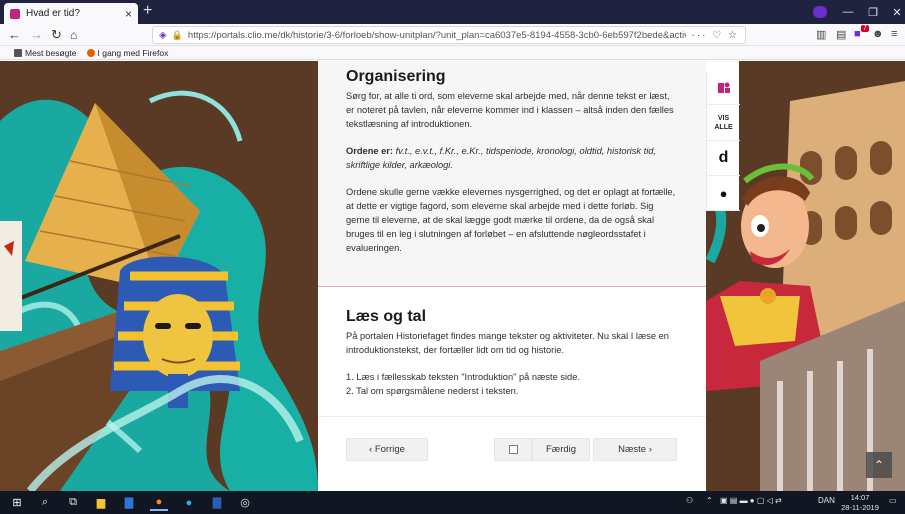 This screenshot has width=905, height=514. Describe the element at coordinates (893, 500) in the screenshot. I see `notifications-icon: ▭` at that location.